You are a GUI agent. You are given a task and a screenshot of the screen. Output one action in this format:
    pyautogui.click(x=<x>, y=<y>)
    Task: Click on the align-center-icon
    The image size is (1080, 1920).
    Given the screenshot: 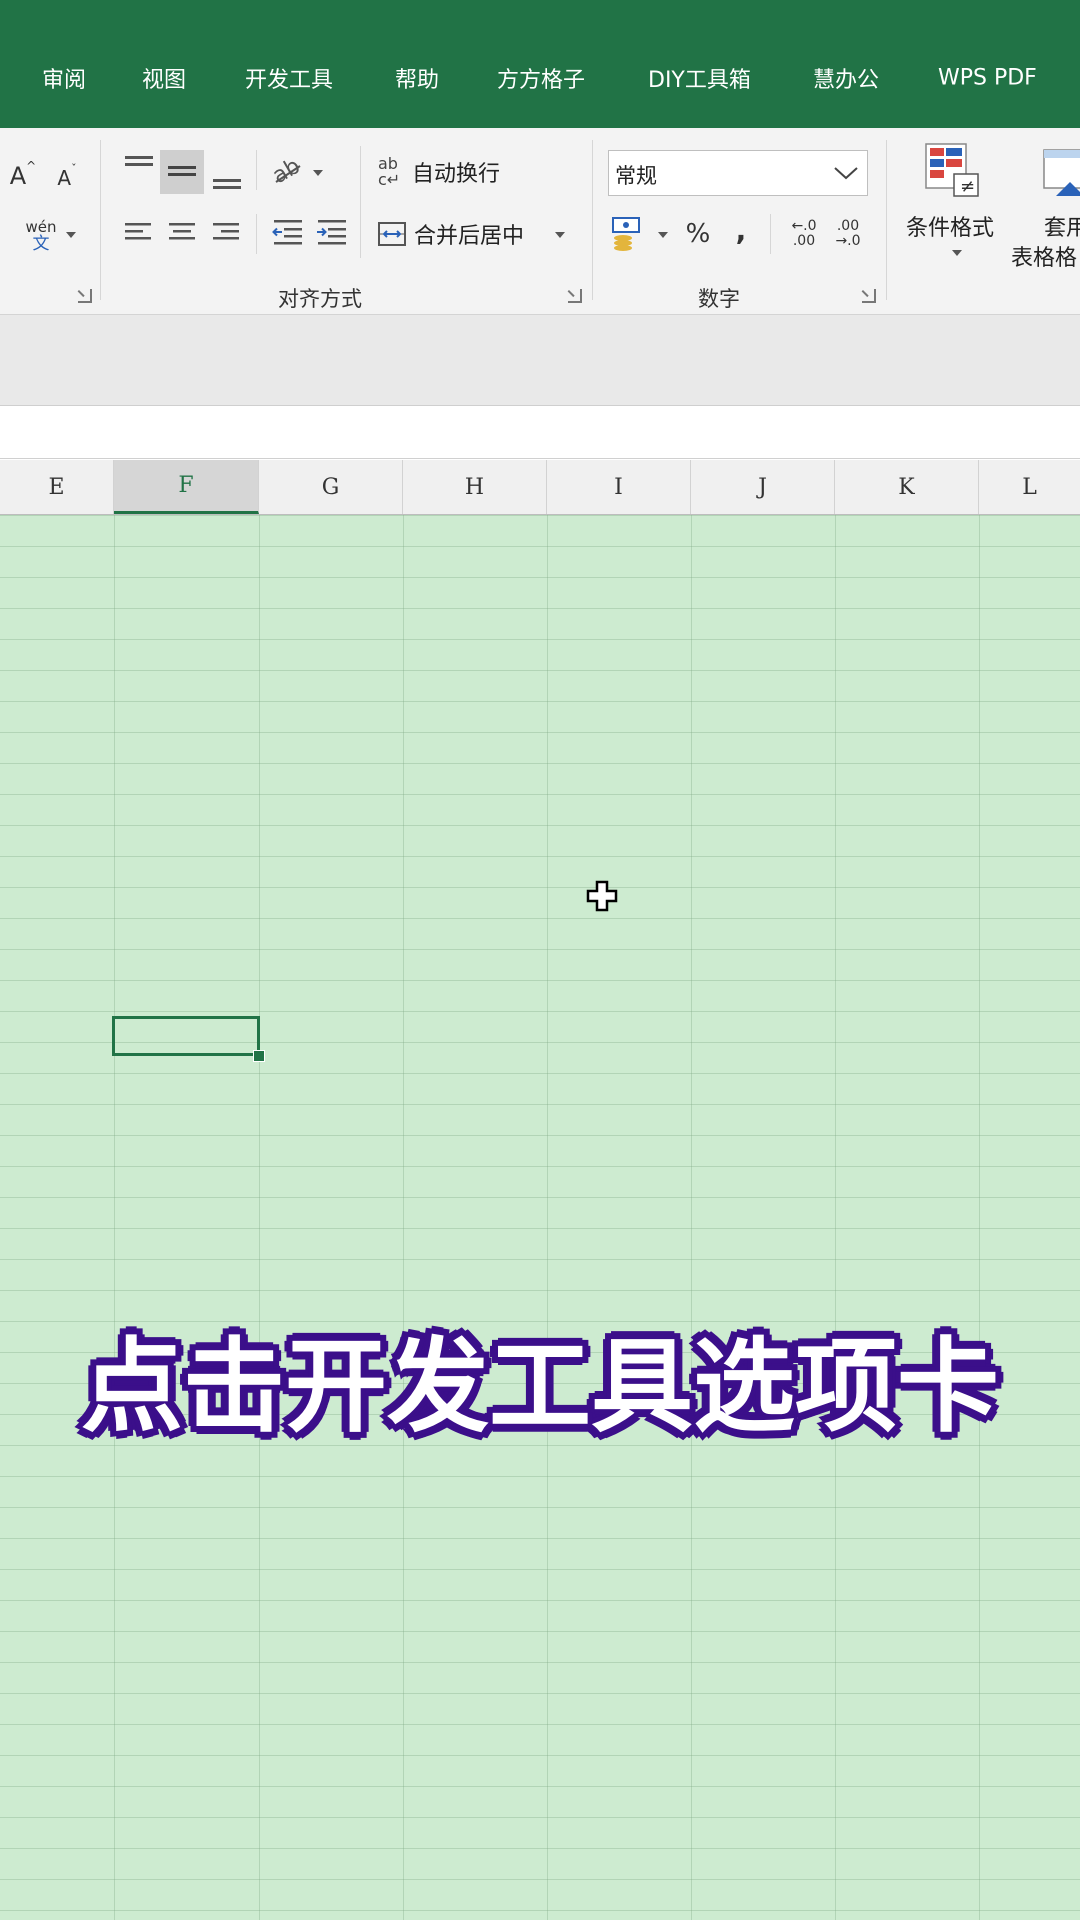 What is the action you would take?
    pyautogui.click(x=183, y=233)
    